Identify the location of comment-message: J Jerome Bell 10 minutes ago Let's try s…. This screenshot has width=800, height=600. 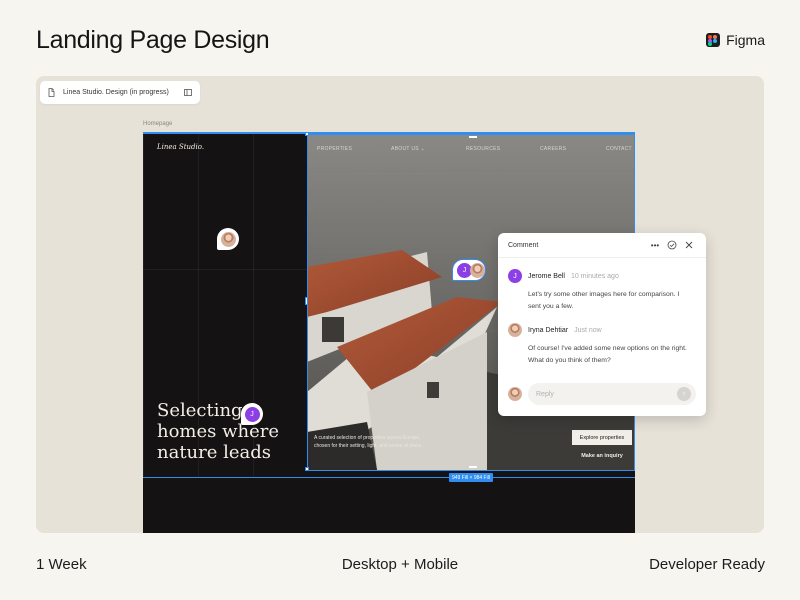
(603, 291).